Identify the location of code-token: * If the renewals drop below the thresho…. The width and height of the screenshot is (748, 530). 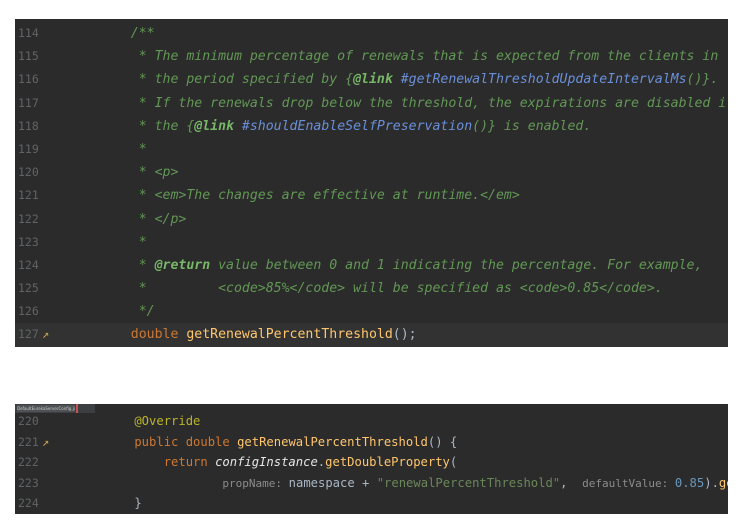
(413, 103).